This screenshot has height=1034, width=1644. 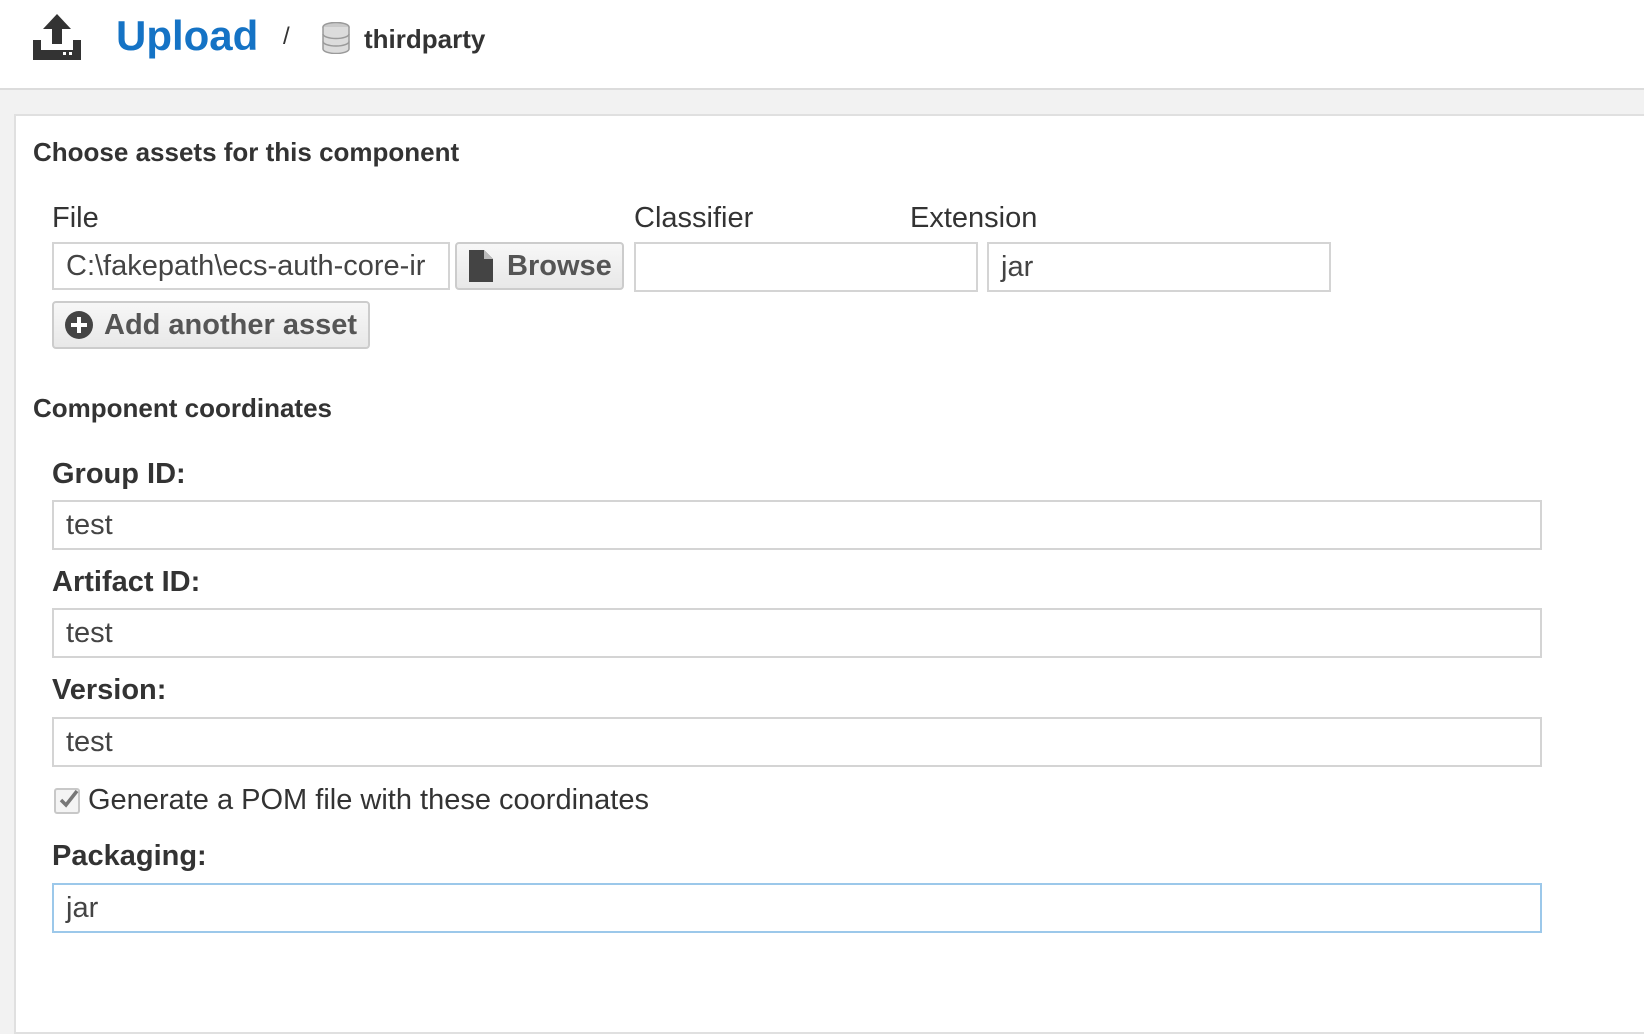 I want to click on group-id-input: test, so click(x=797, y=525).